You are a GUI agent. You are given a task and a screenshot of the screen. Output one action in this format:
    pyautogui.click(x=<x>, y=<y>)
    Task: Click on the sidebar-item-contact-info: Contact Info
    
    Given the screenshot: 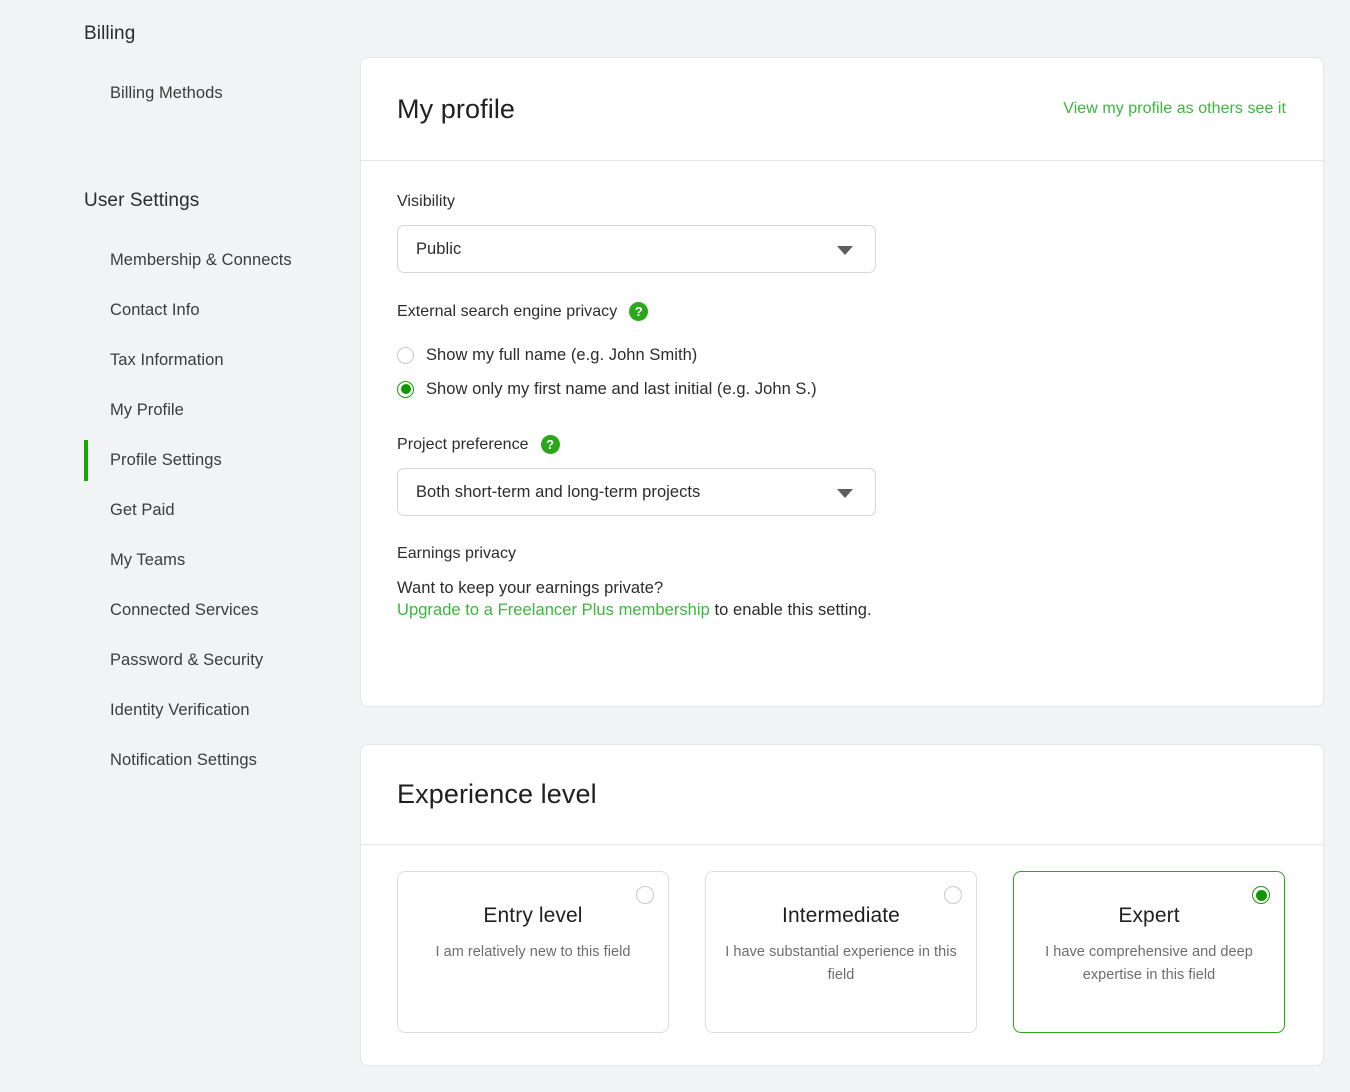 What is the action you would take?
    pyautogui.click(x=180, y=310)
    